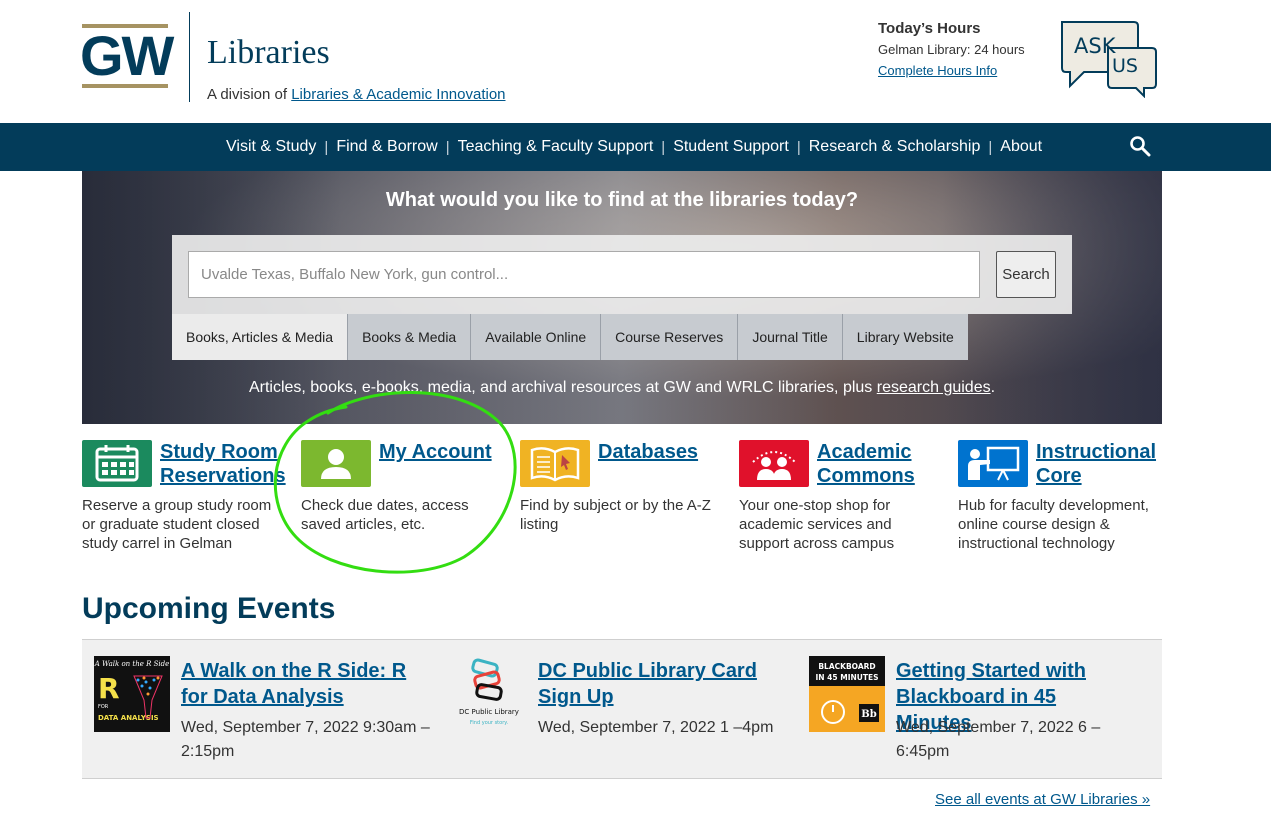 This screenshot has width=1271, height=824. I want to click on nav-item-label: Research & Scholarship, so click(895, 147).